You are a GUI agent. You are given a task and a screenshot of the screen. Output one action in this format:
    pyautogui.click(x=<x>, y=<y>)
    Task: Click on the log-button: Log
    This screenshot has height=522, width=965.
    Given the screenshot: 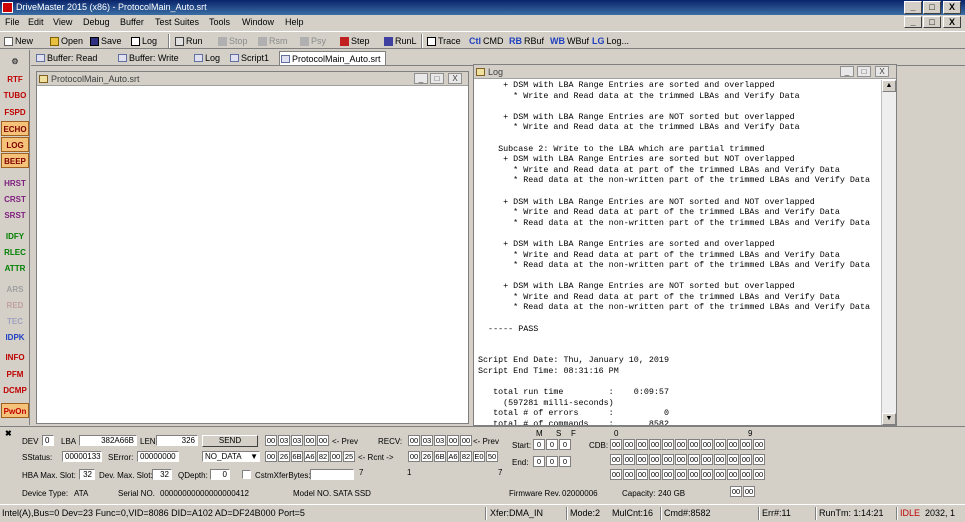 What is the action you would take?
    pyautogui.click(x=144, y=41)
    